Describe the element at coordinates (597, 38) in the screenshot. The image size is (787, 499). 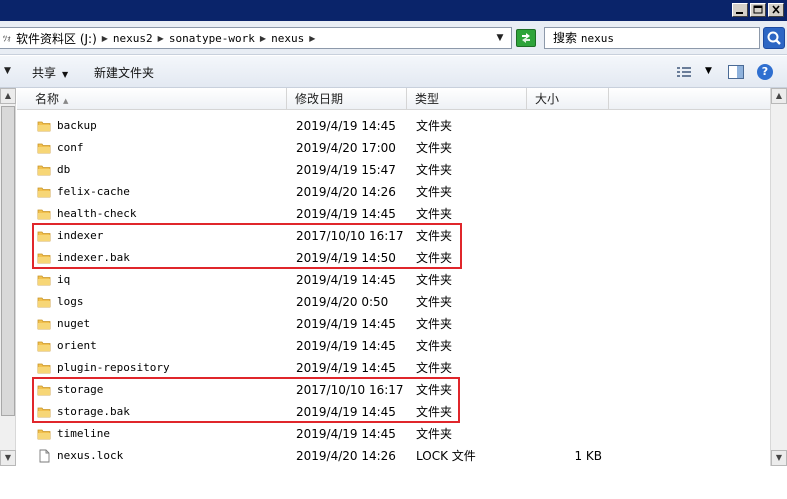
I see `search-placeholder-target: nexus` at that location.